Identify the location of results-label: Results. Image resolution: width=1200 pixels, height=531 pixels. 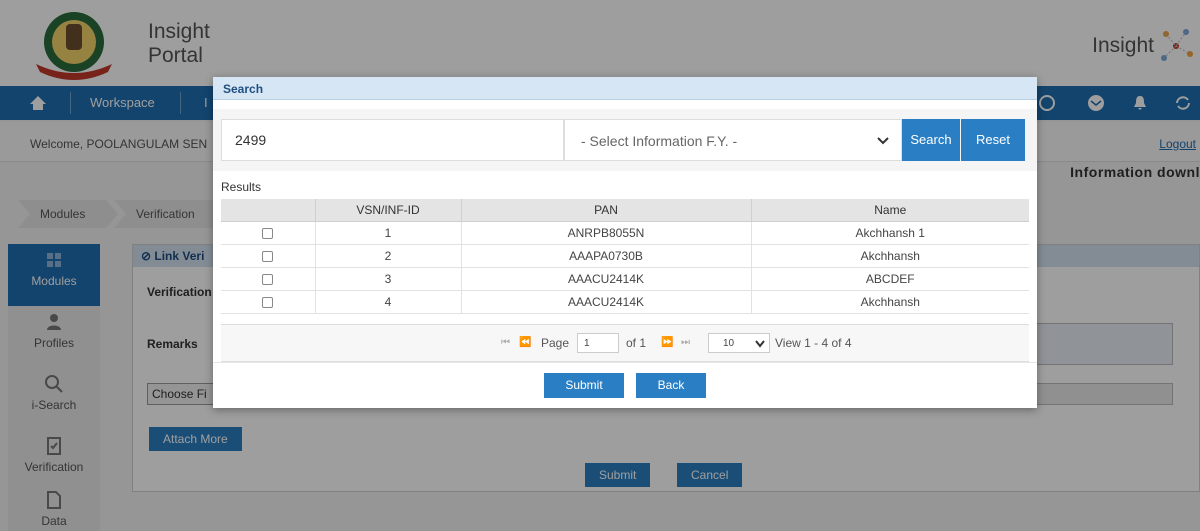
(241, 187).